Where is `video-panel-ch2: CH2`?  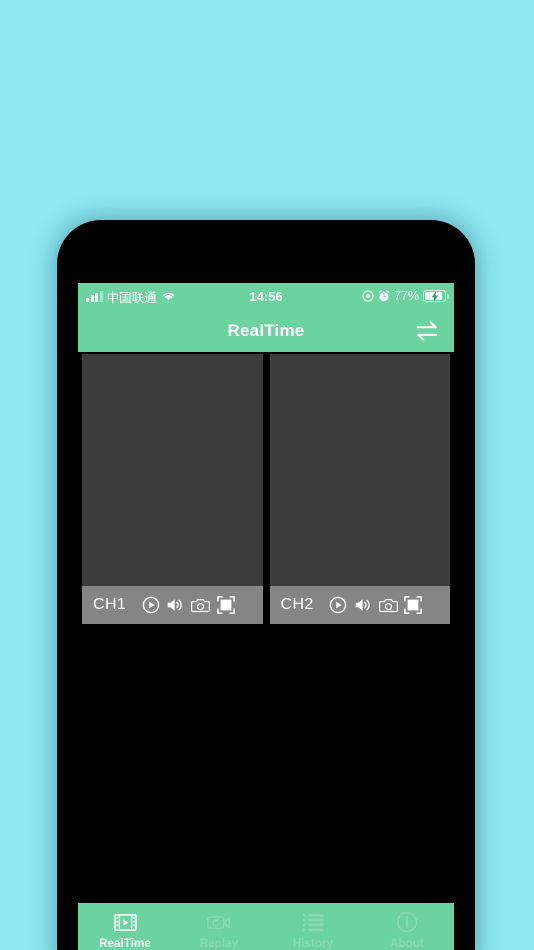
video-panel-ch2: CH2 is located at coordinates (359, 489).